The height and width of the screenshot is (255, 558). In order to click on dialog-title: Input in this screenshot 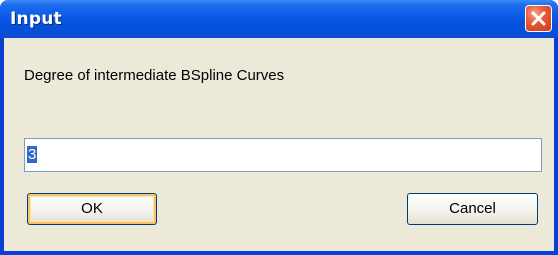, I will do `click(36, 19)`.